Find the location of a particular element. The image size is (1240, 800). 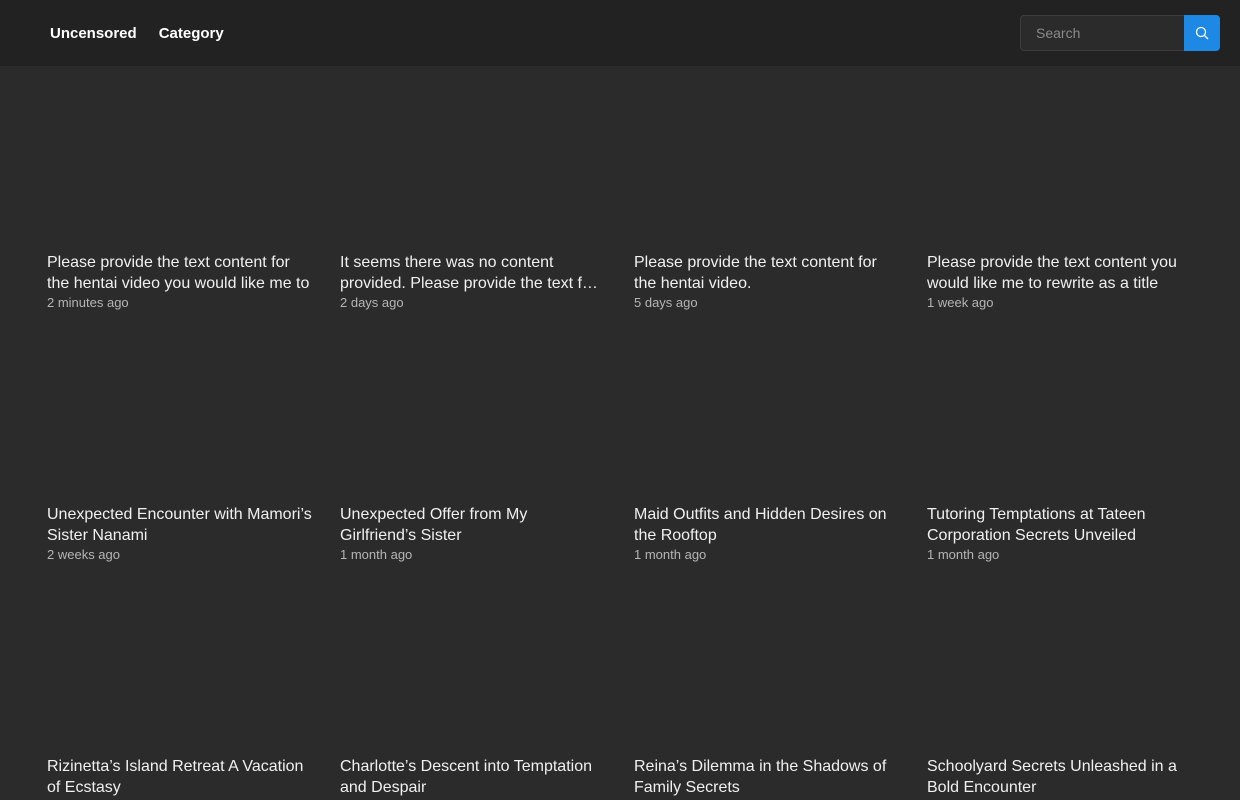

search-form is located at coordinates (1120, 33).